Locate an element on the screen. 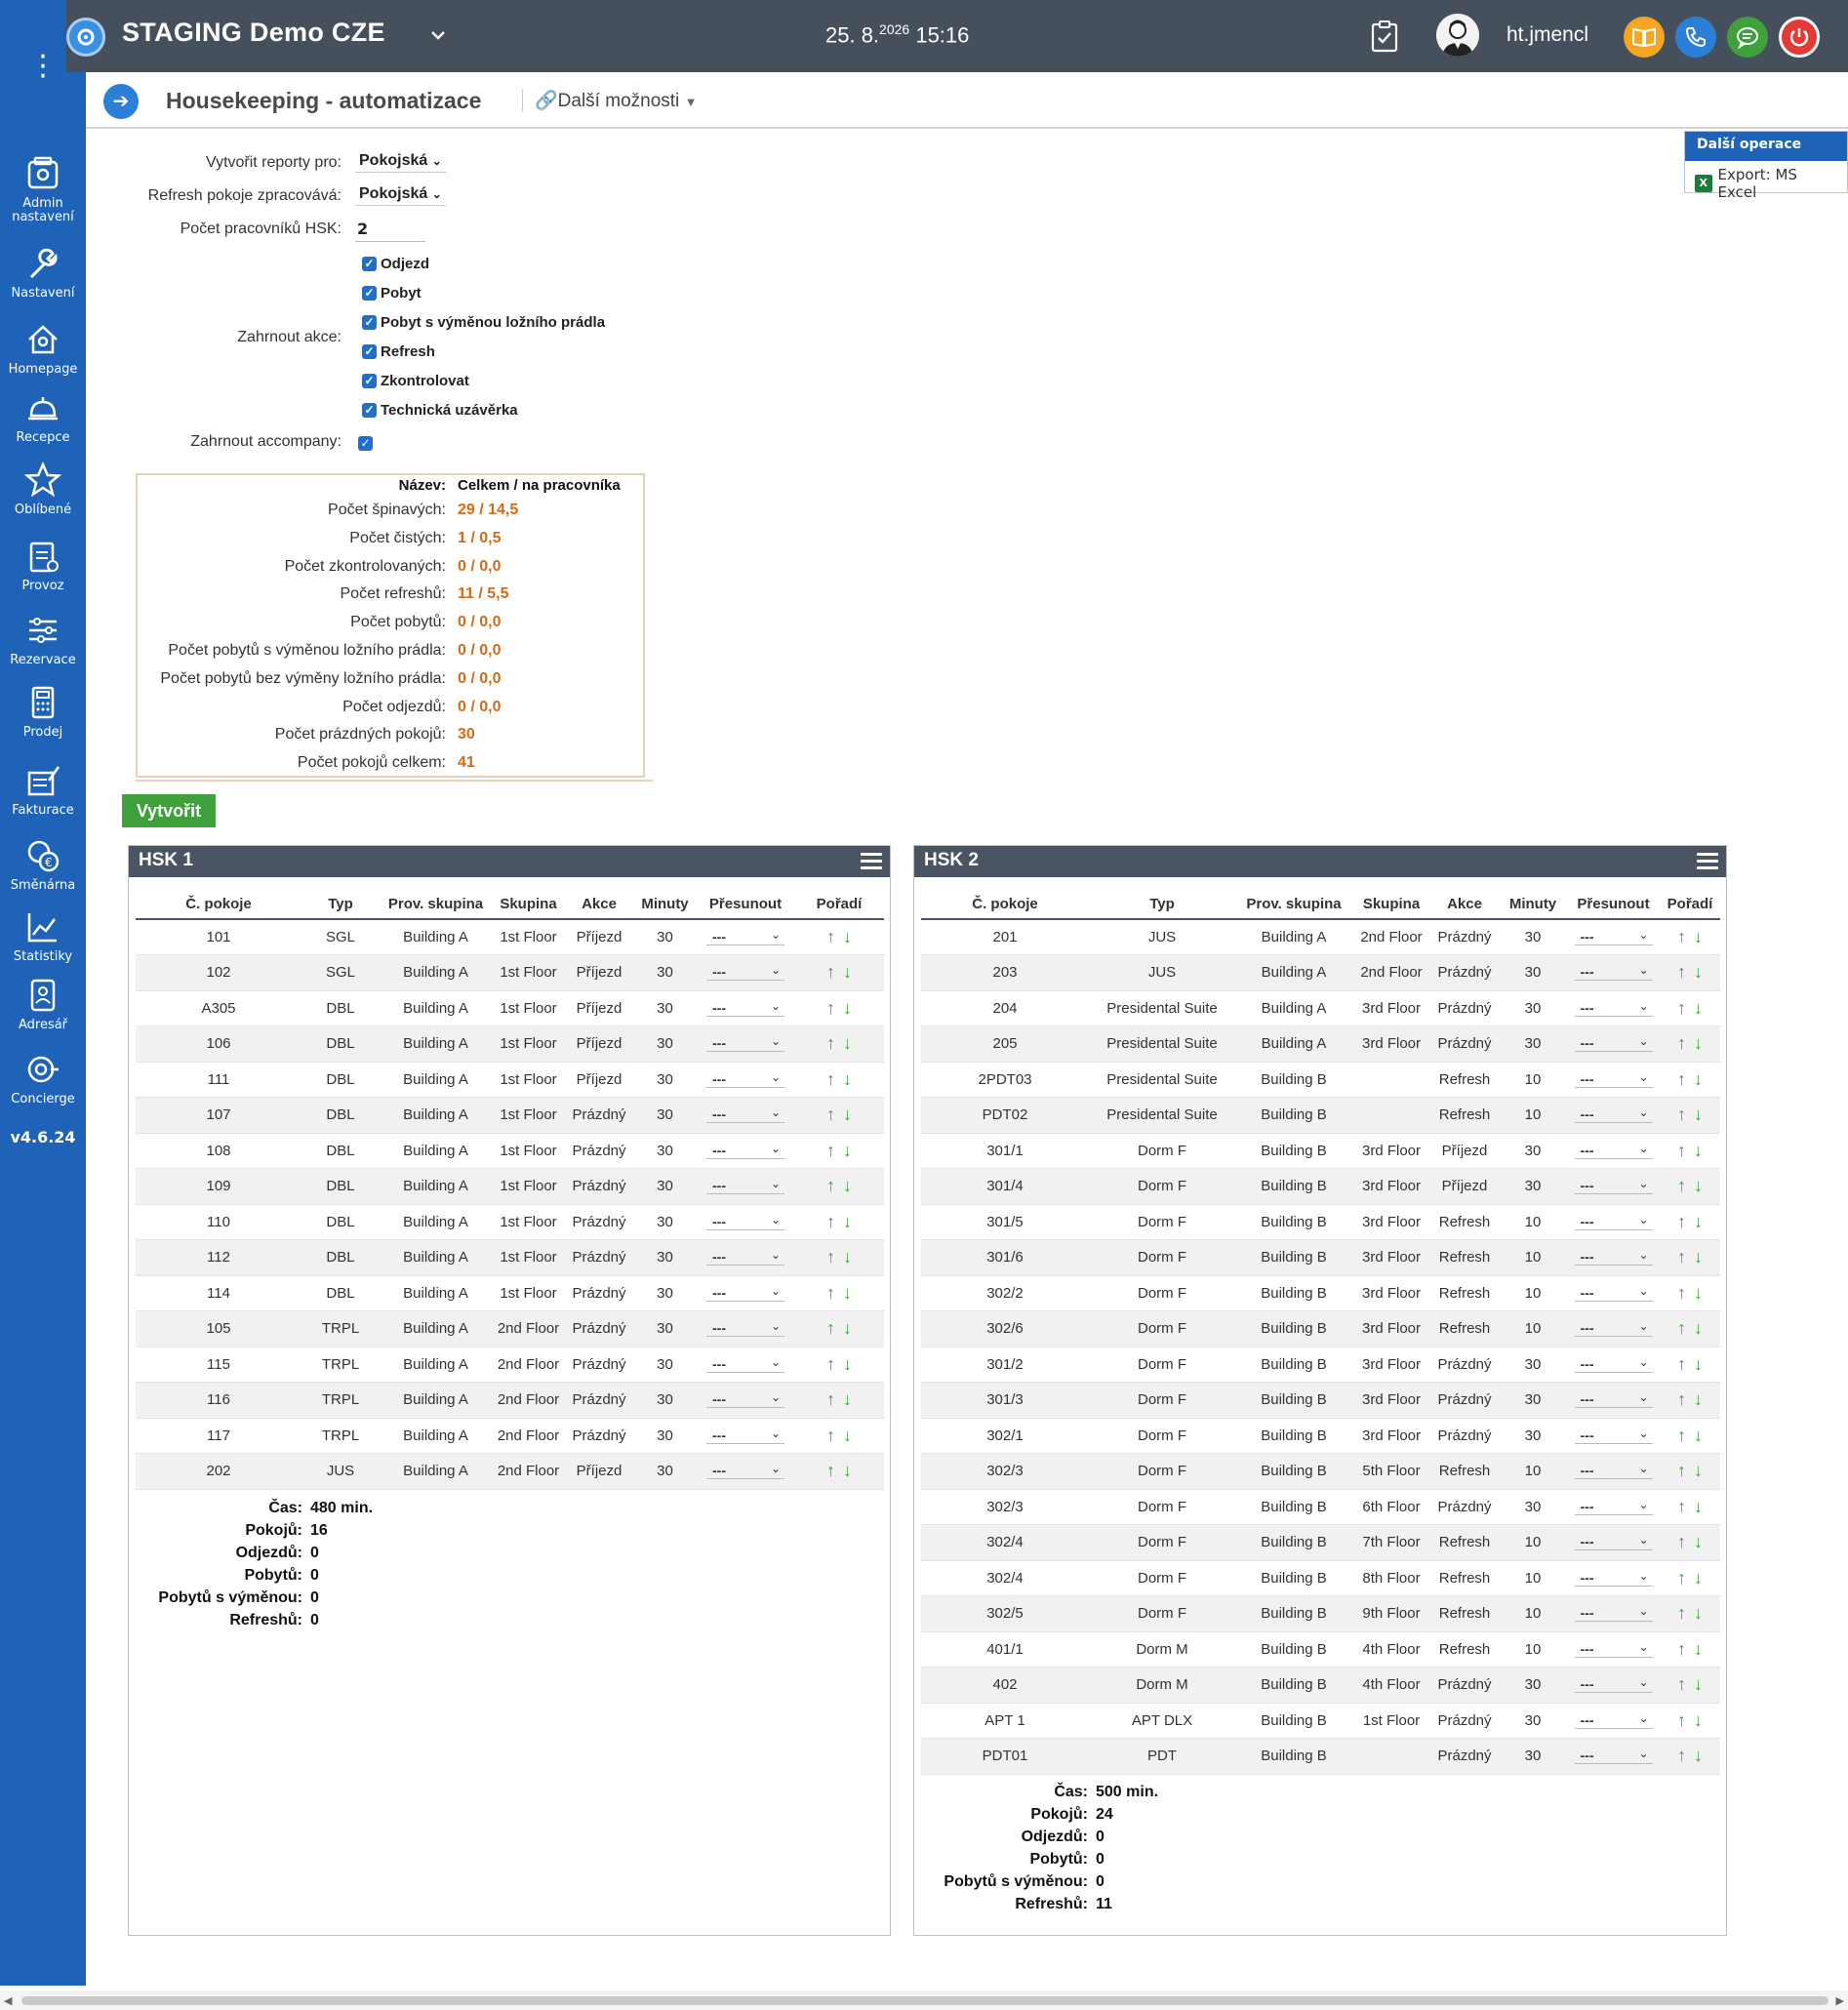  arrow-right-icon: ➔ is located at coordinates (121, 101).